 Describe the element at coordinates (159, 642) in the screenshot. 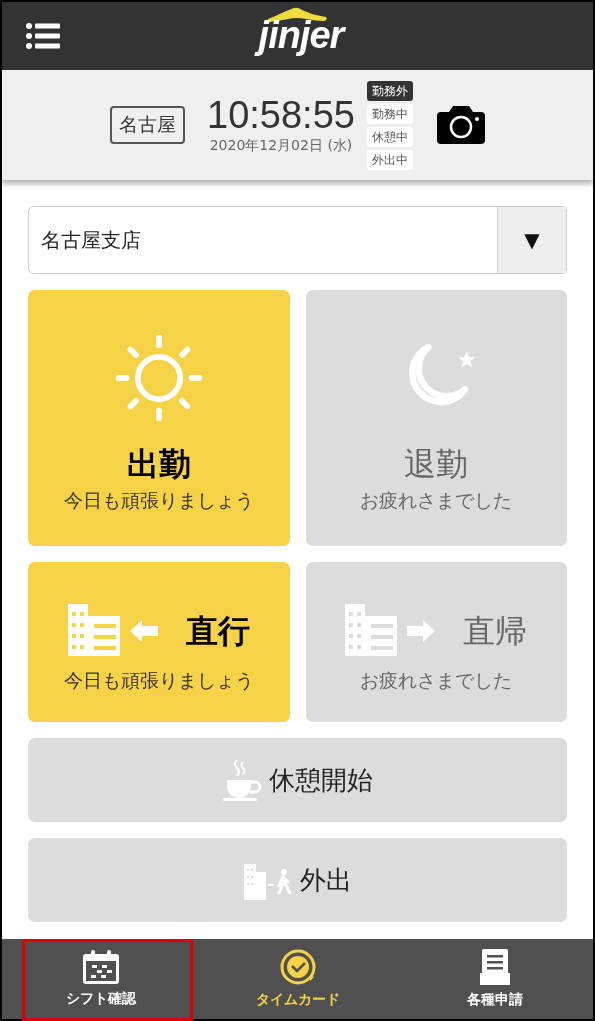

I see `punch-tile: 直行 今日も頑張りましょう` at that location.